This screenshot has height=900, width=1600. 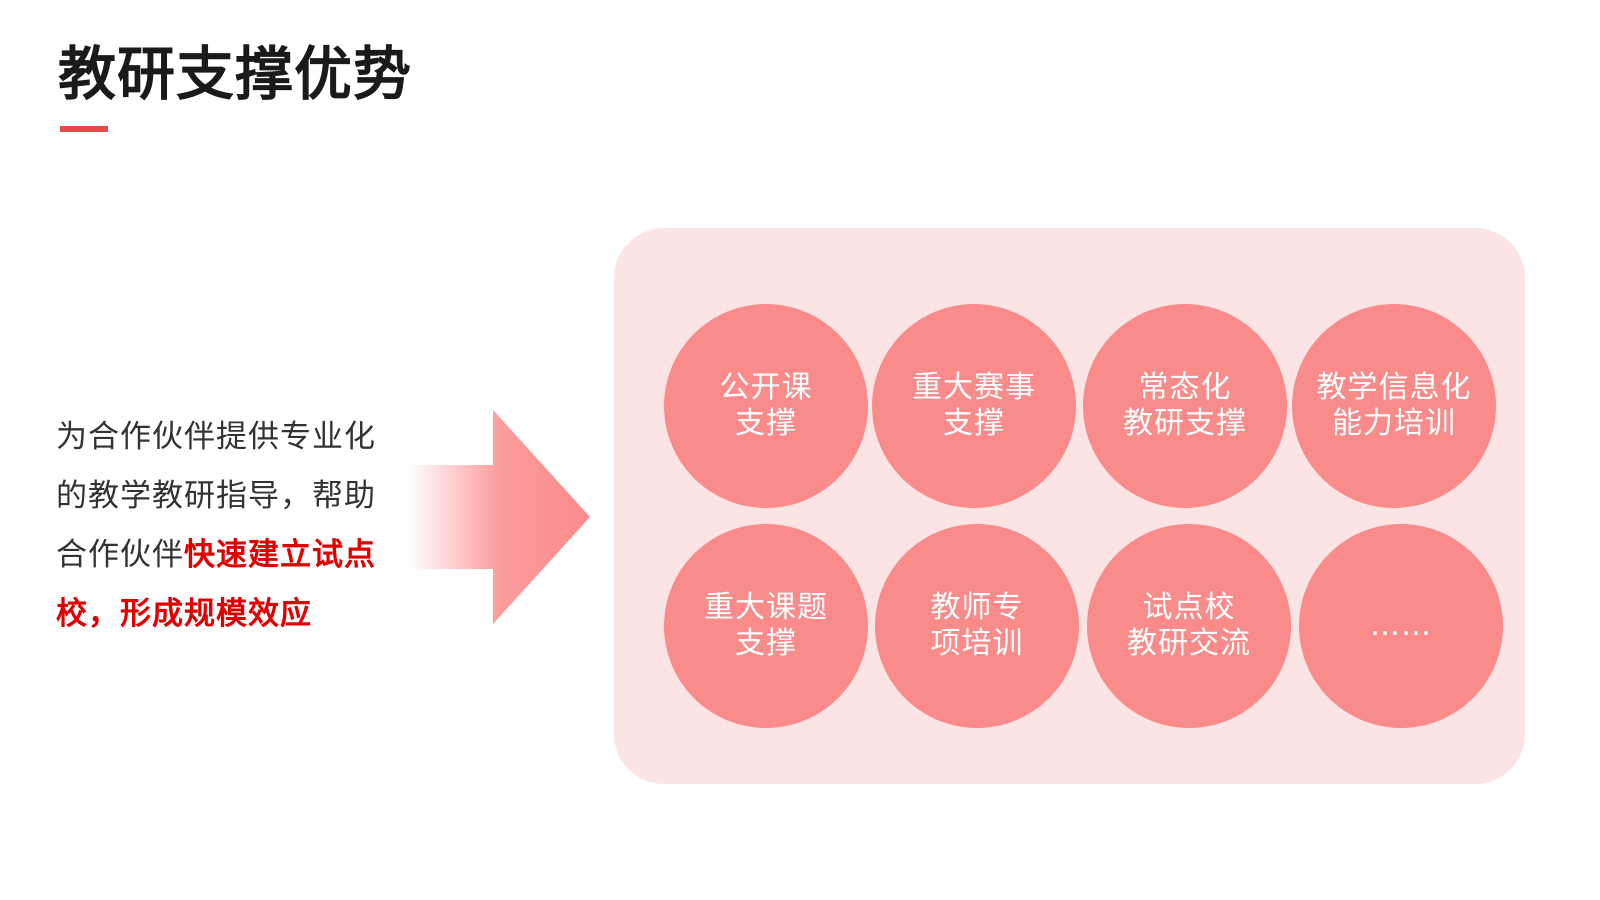 I want to click on title-underline, so click(x=84, y=129).